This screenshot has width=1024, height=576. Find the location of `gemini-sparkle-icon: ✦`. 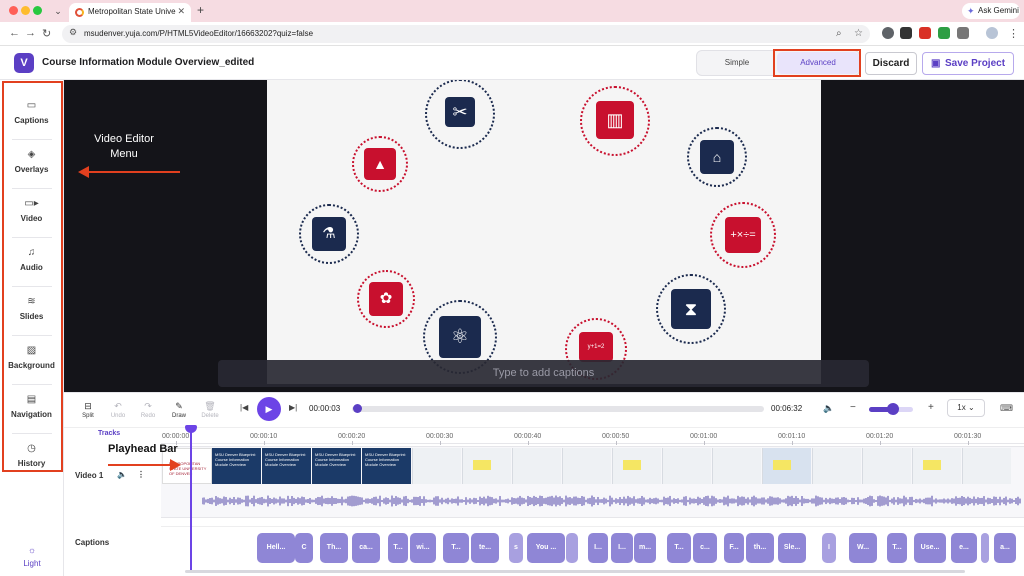

gemini-sparkle-icon: ✦ is located at coordinates (971, 11).